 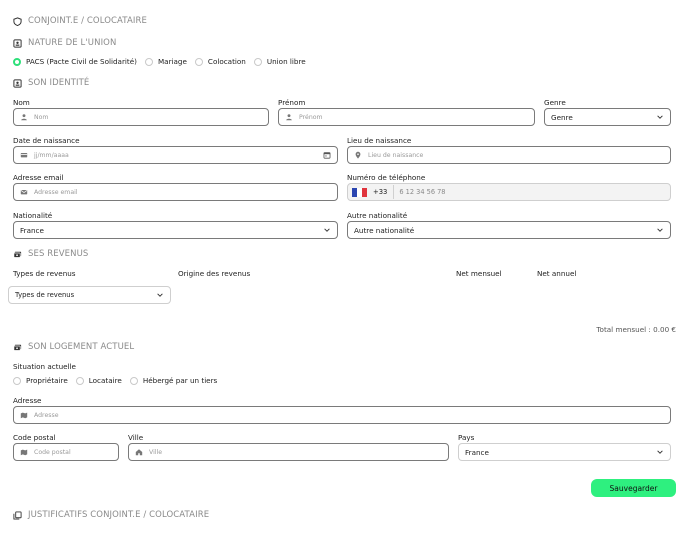 What do you see at coordinates (607, 117) in the screenshot?
I see `genre-select: Genre` at bounding box center [607, 117].